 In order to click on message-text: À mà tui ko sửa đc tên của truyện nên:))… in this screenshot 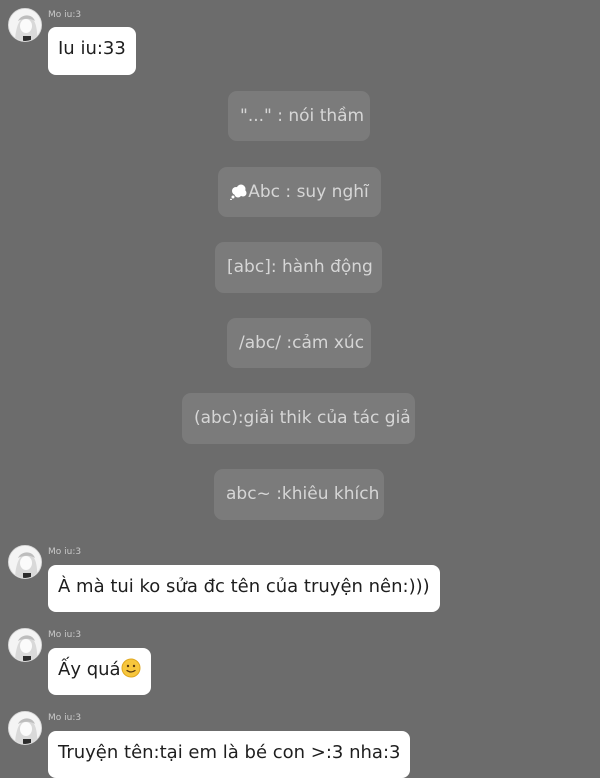, I will do `click(244, 586)`.